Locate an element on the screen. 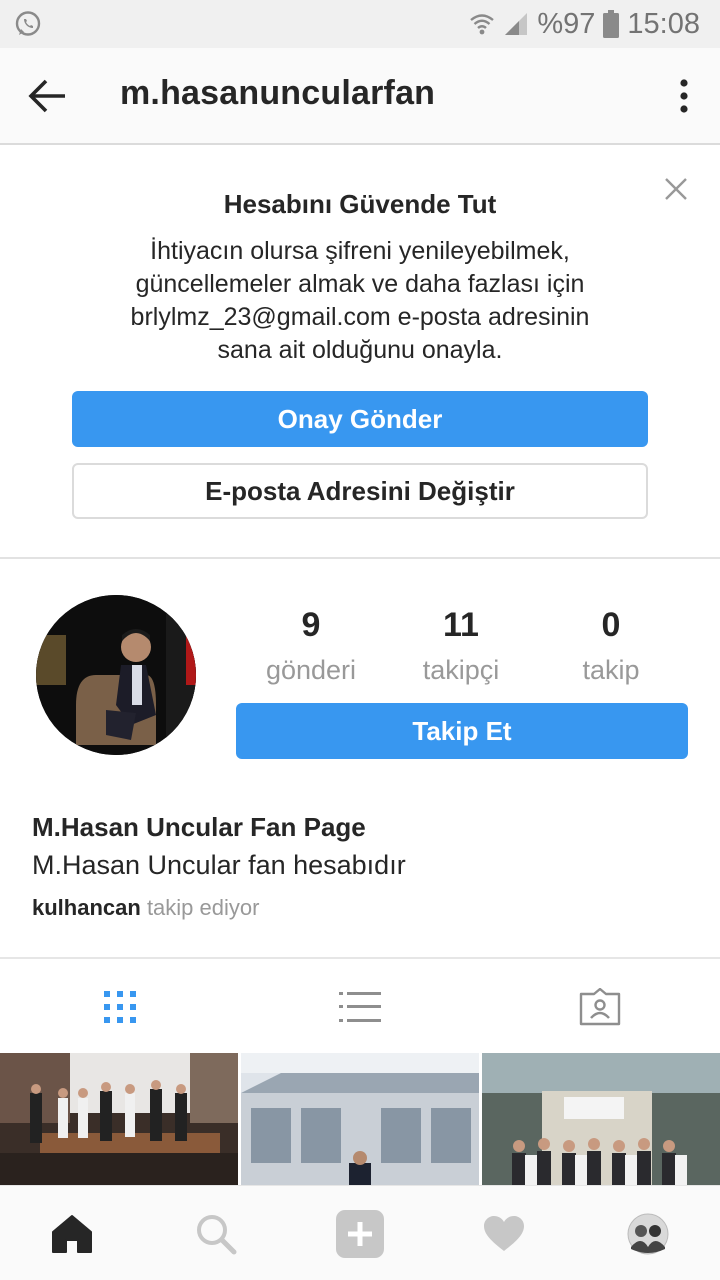 The height and width of the screenshot is (1280, 720). clock: 15:08 is located at coordinates (663, 23).